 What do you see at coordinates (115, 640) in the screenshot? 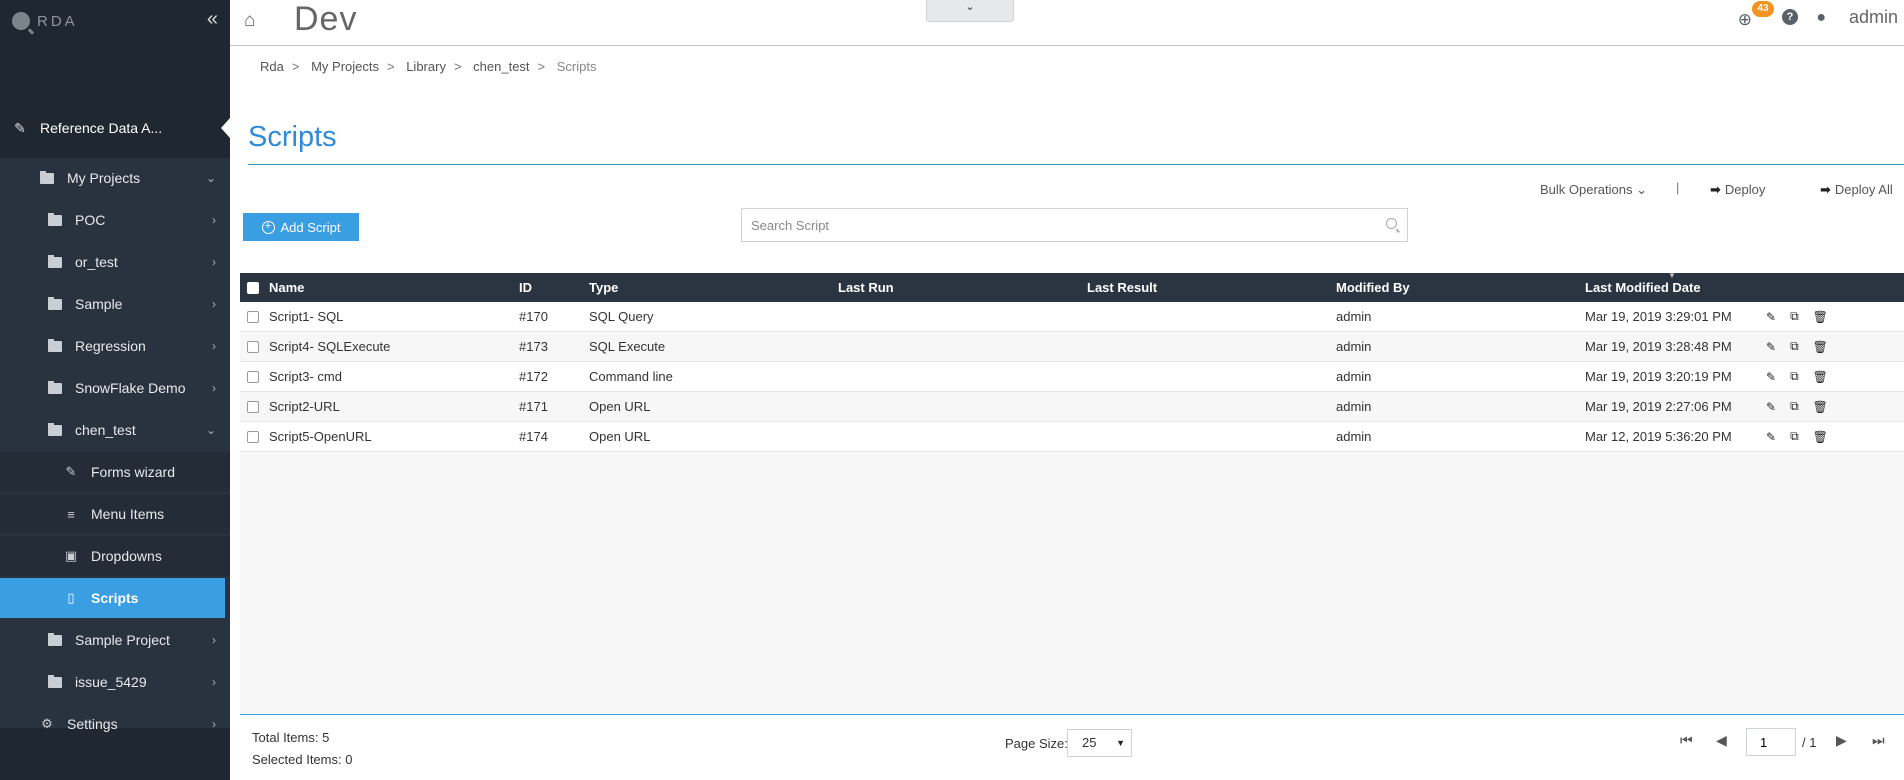
I see `sidebar-item-sample-project: Sample Project ›` at bounding box center [115, 640].